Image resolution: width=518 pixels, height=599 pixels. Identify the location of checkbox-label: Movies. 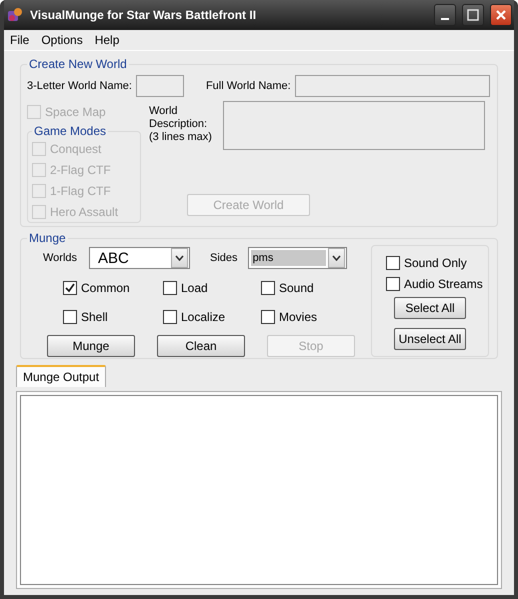
(298, 317).